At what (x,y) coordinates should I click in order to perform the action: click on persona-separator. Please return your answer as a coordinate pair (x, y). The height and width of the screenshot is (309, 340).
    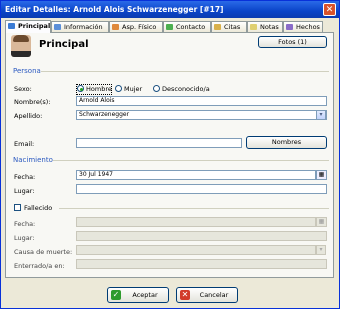
    Looking at the image, I should click on (185, 71).